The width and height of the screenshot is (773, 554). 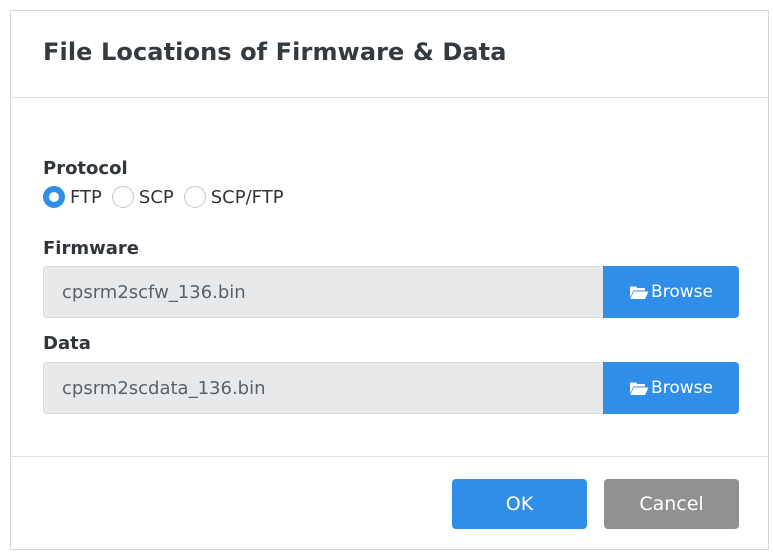 What do you see at coordinates (682, 388) in the screenshot?
I see `data-browse-label: Browse` at bounding box center [682, 388].